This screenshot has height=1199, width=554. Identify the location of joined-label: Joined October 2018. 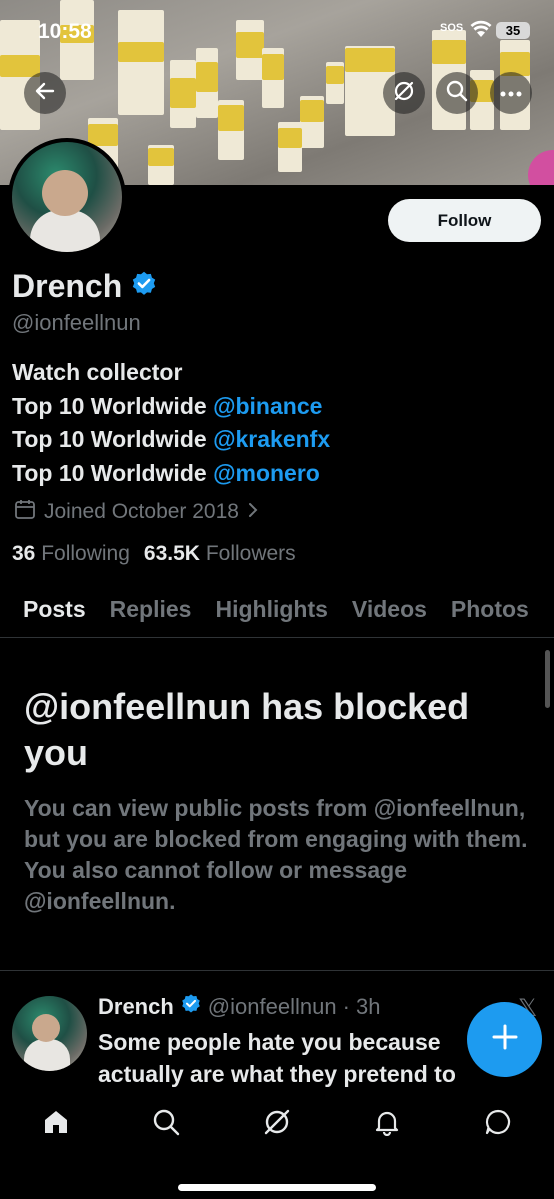
(141, 511).